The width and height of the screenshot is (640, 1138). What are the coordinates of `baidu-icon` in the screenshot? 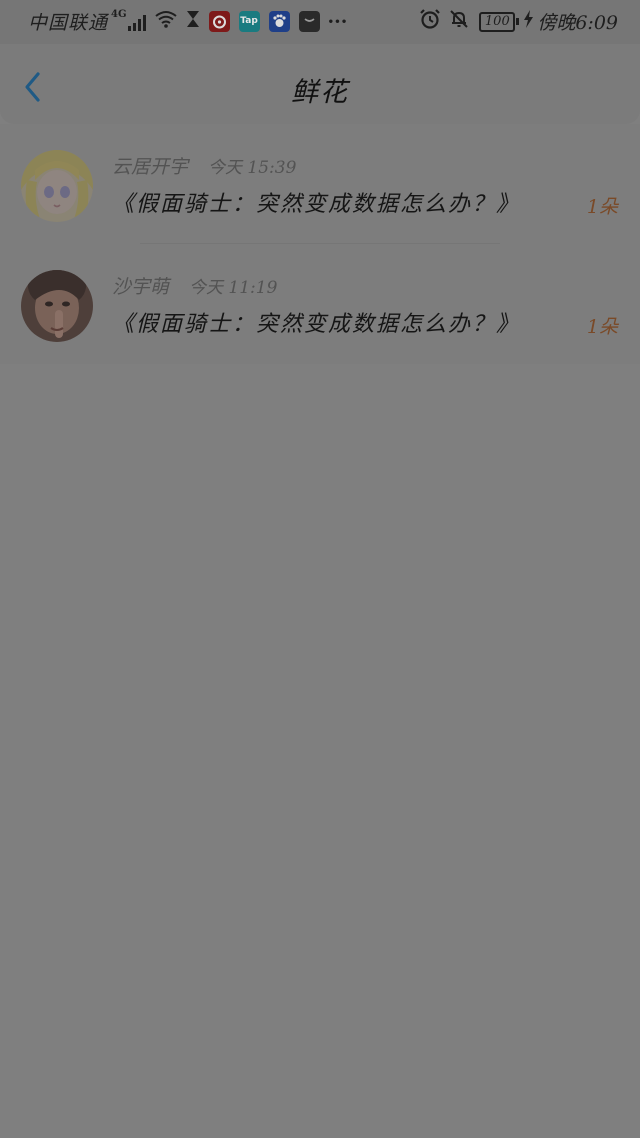 It's located at (279, 21).